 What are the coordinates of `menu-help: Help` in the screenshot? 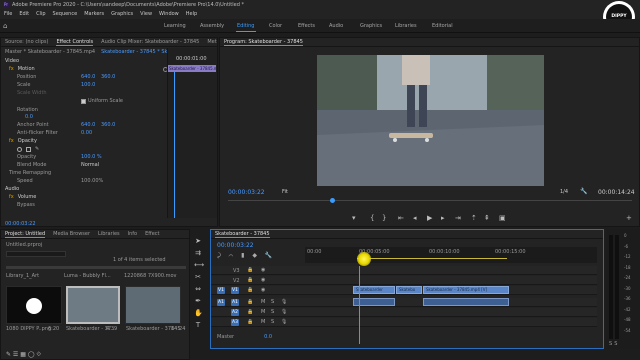 It's located at (191, 14).